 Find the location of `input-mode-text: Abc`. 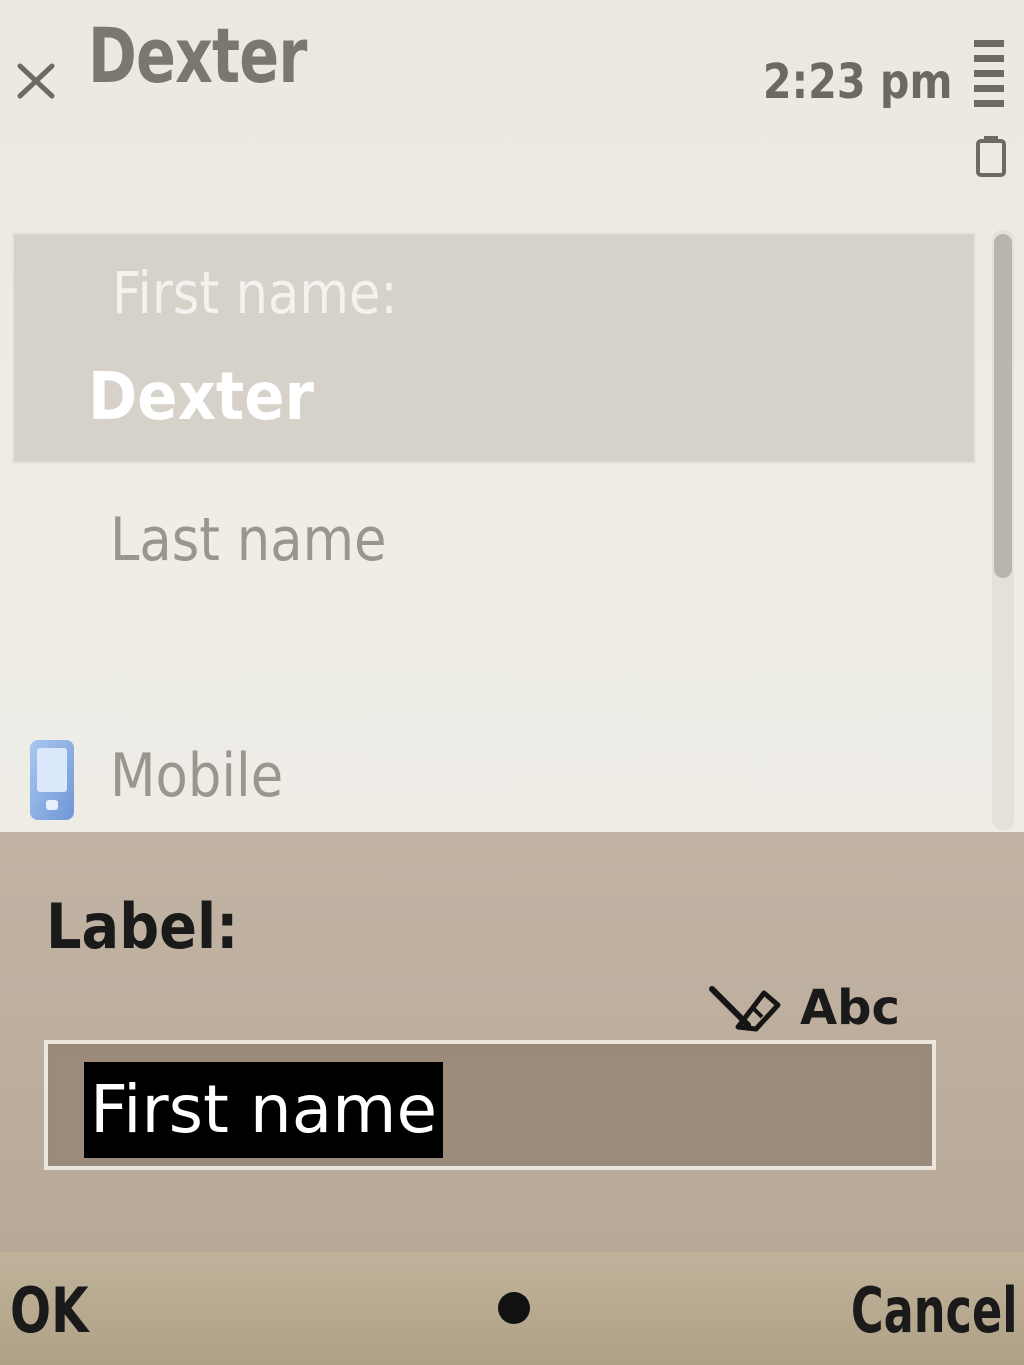

input-mode-text: Abc is located at coordinates (850, 1008).